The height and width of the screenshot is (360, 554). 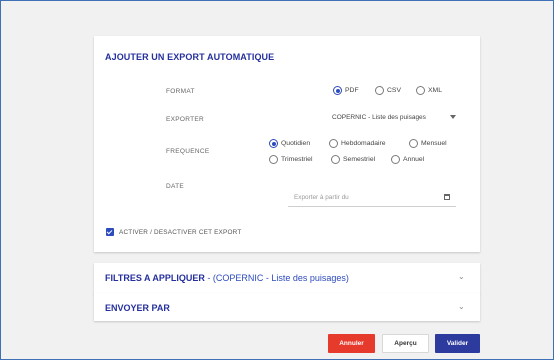 What do you see at coordinates (346, 90) in the screenshot?
I see `format-option-pdf: PDF` at bounding box center [346, 90].